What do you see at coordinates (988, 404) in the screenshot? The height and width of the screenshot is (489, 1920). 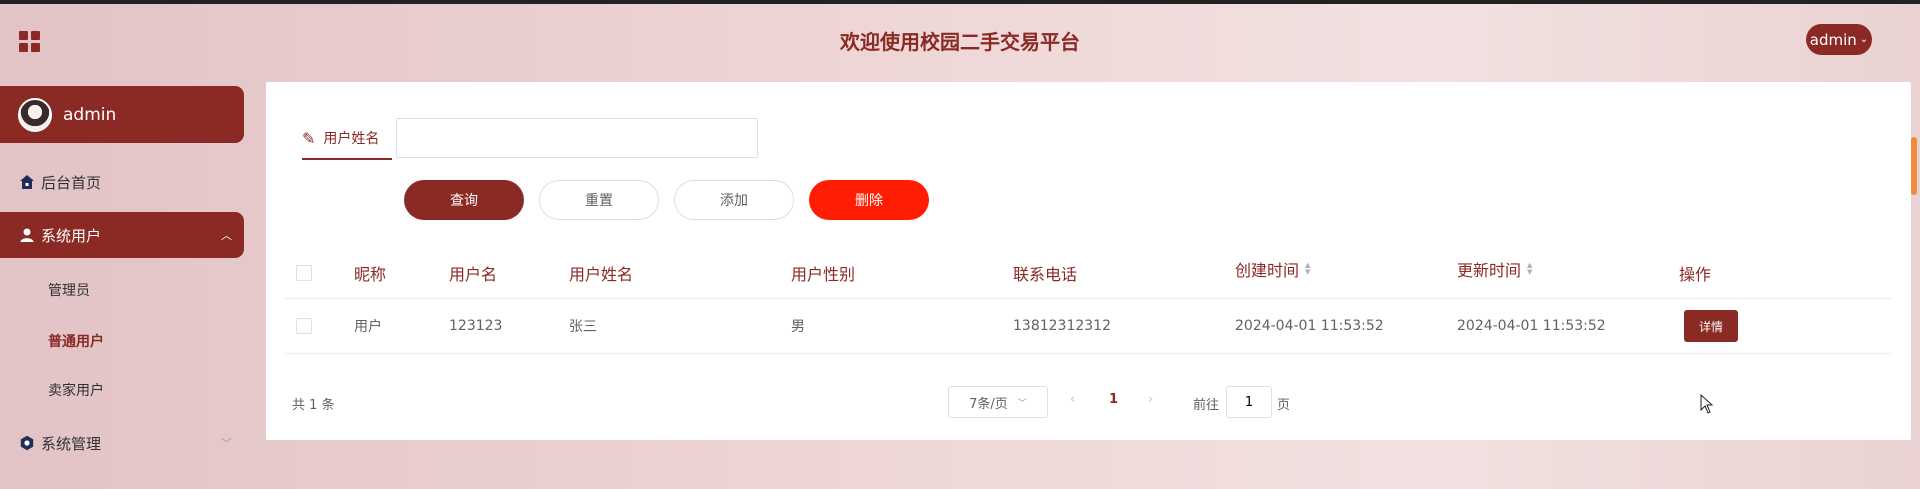 I see `page-size-value: 7条/页` at bounding box center [988, 404].